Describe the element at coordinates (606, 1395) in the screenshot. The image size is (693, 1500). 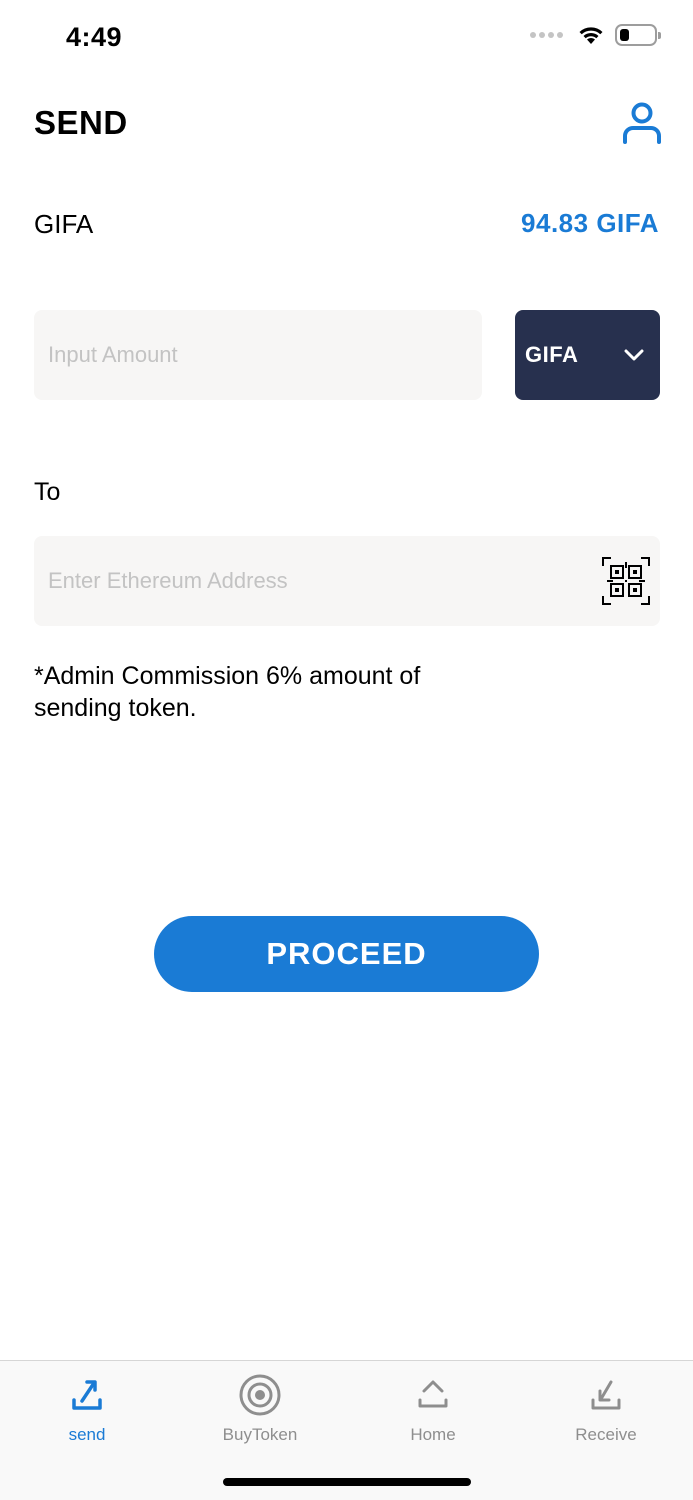
I see `receive-icon` at that location.